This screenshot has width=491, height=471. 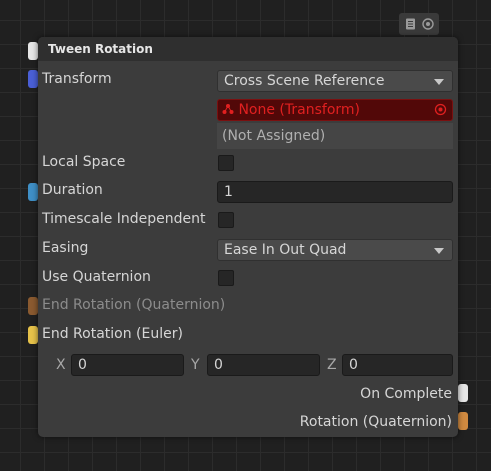 What do you see at coordinates (463, 421) in the screenshot?
I see `output-port-rotation` at bounding box center [463, 421].